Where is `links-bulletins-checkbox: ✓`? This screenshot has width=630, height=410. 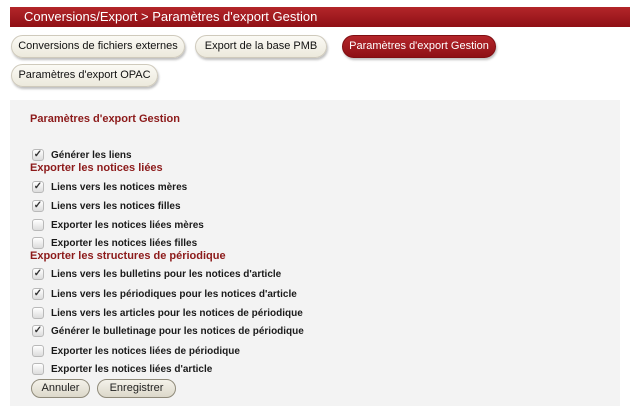 links-bulletins-checkbox: ✓ is located at coordinates (38, 274).